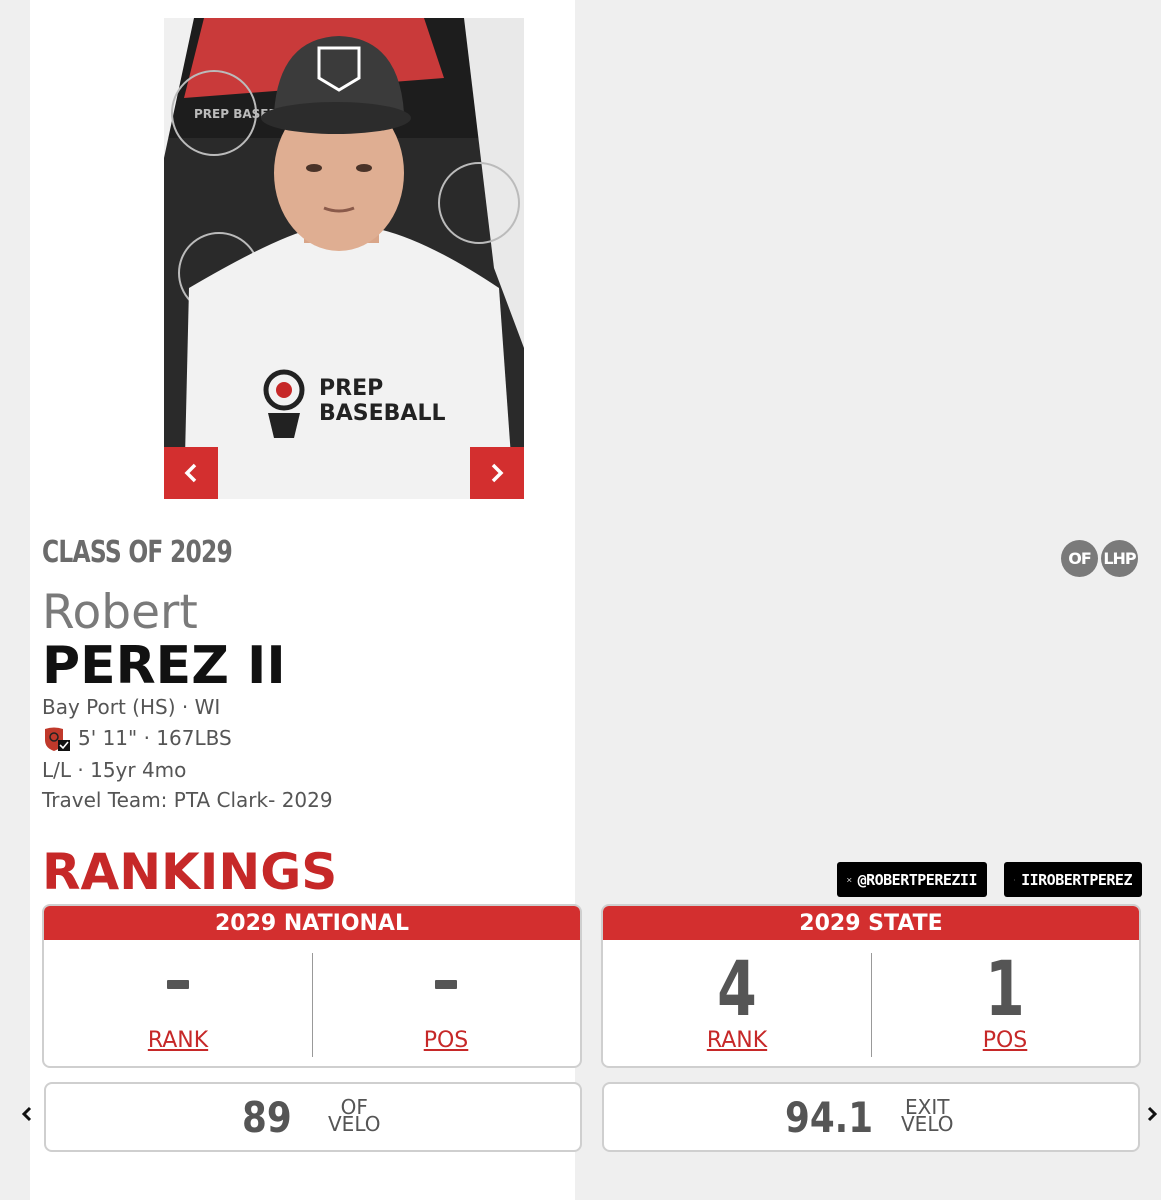 Image resolution: width=1161 pixels, height=1200 pixels. I want to click on state-ranking-card: 2029 STATE 4 RANK 1 POS, so click(871, 986).